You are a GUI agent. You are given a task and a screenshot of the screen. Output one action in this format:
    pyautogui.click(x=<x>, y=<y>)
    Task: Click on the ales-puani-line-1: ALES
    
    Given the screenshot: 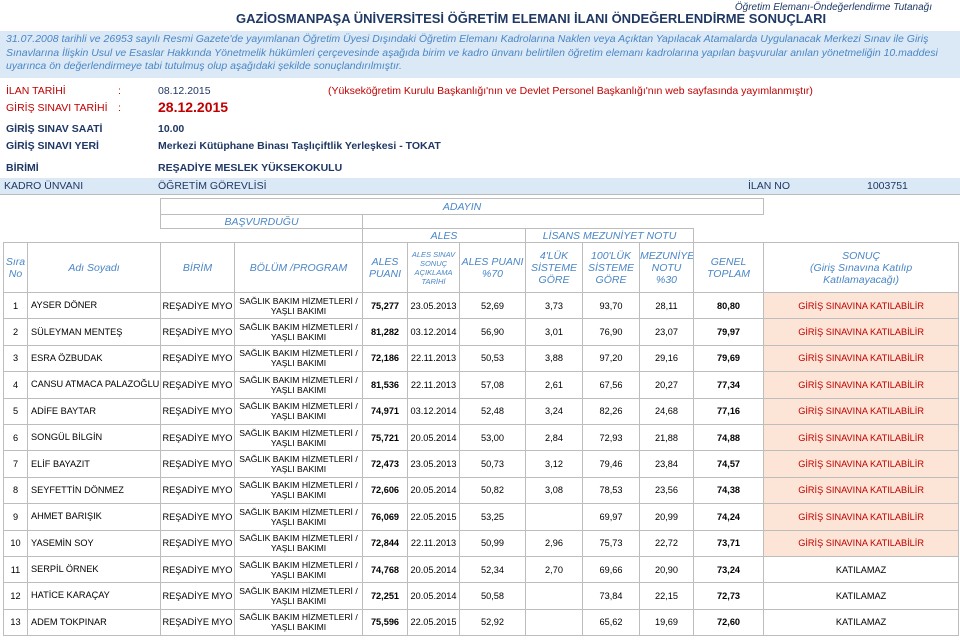 What is the action you would take?
    pyautogui.click(x=385, y=261)
    